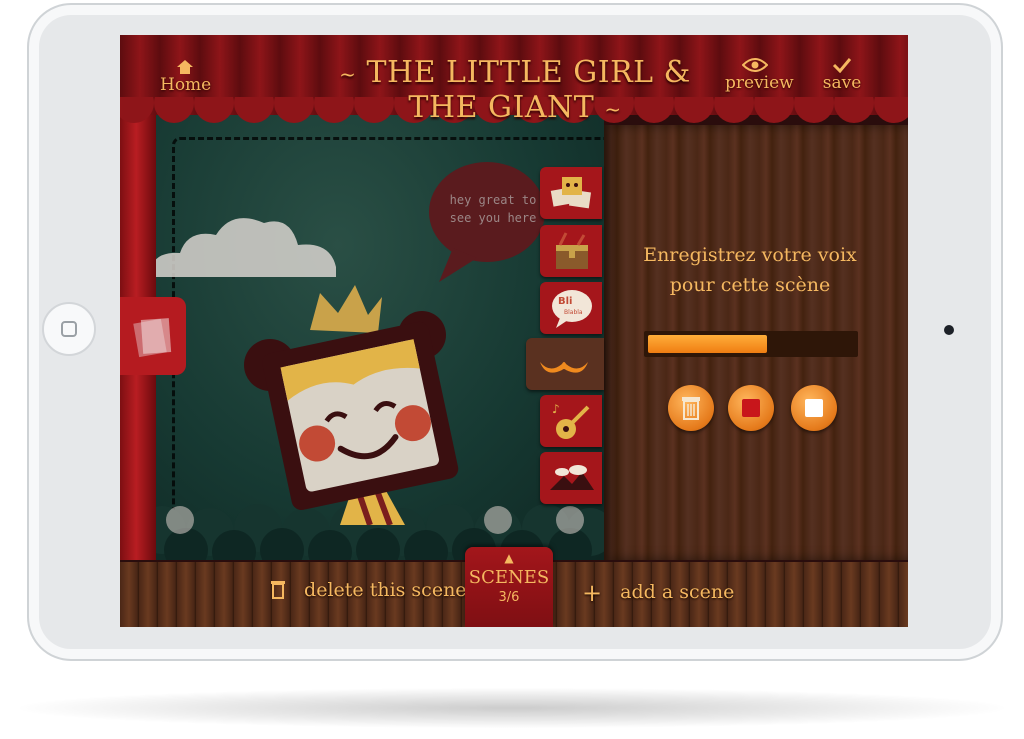 The height and width of the screenshot is (739, 1024). What do you see at coordinates (360, 400) in the screenshot?
I see `character-bear-king` at bounding box center [360, 400].